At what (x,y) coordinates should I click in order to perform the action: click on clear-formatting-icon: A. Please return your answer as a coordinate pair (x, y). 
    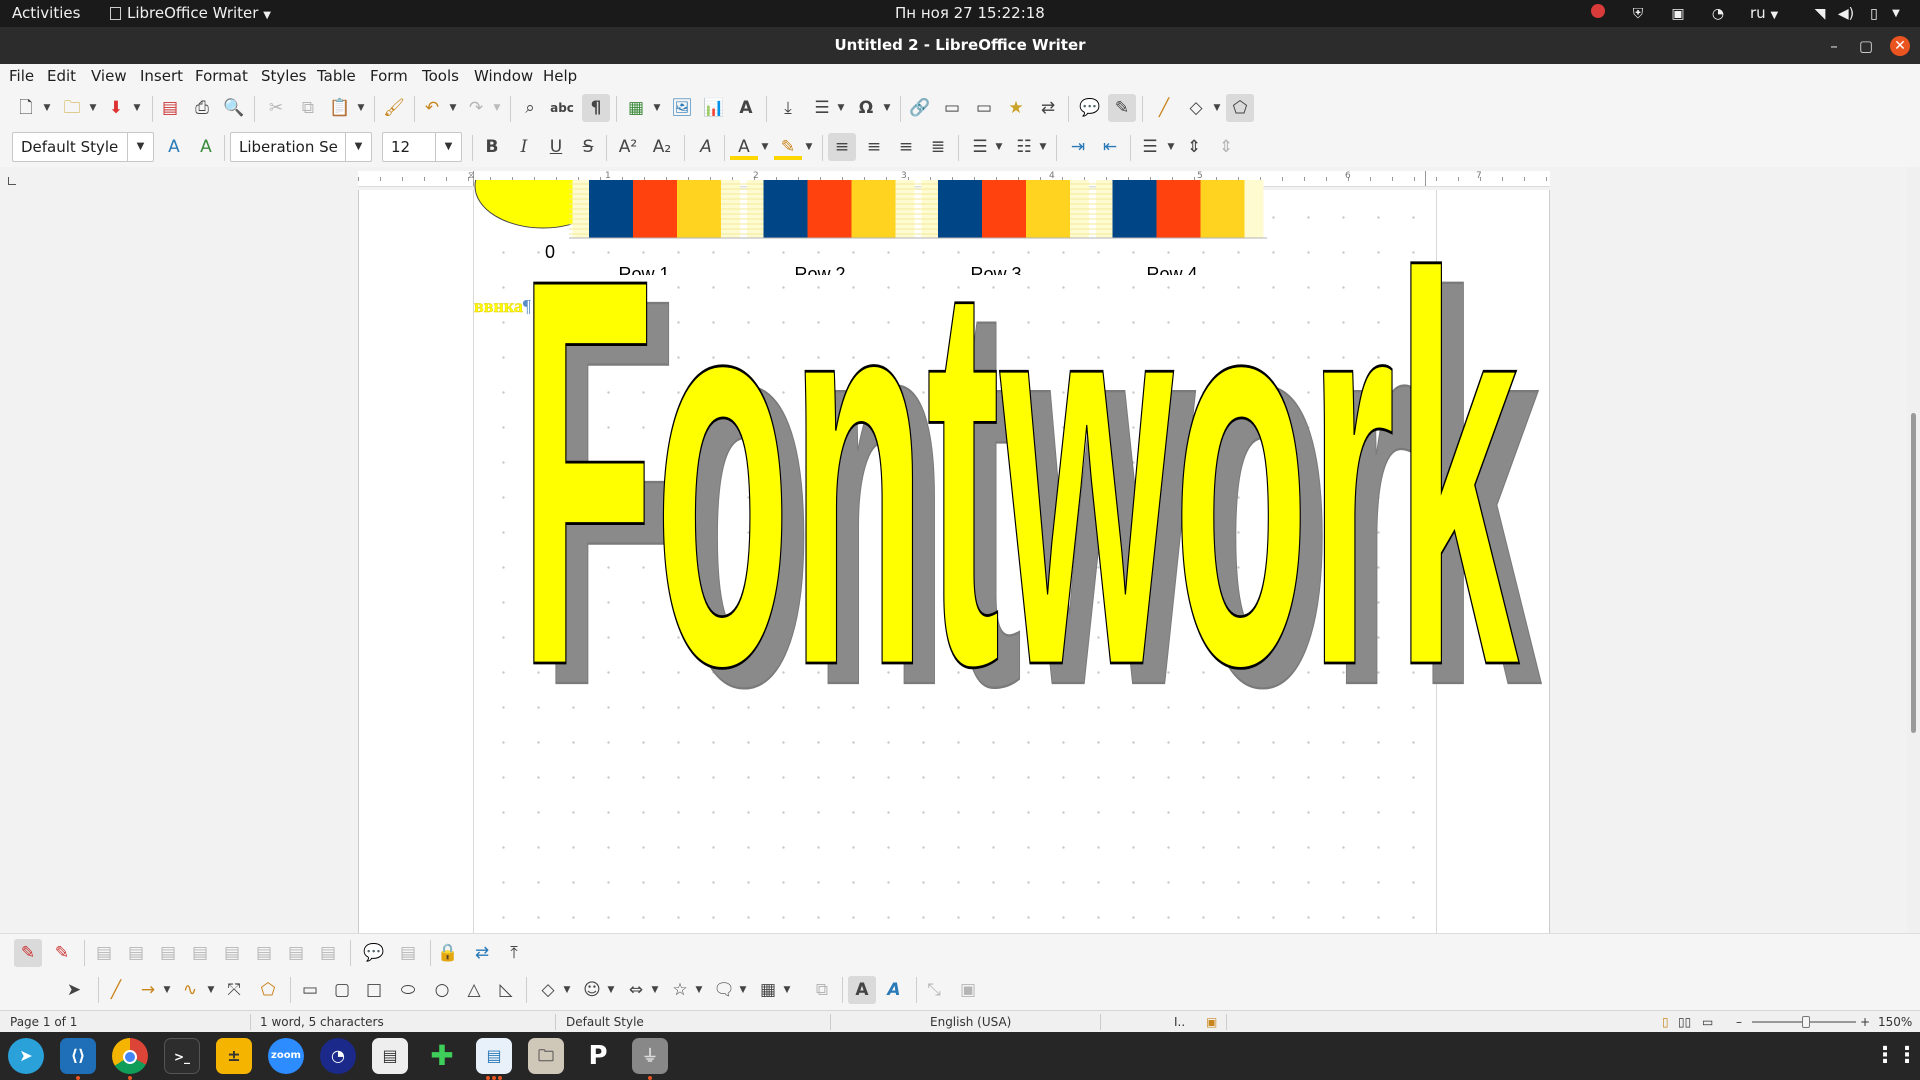
    Looking at the image, I should click on (706, 147).